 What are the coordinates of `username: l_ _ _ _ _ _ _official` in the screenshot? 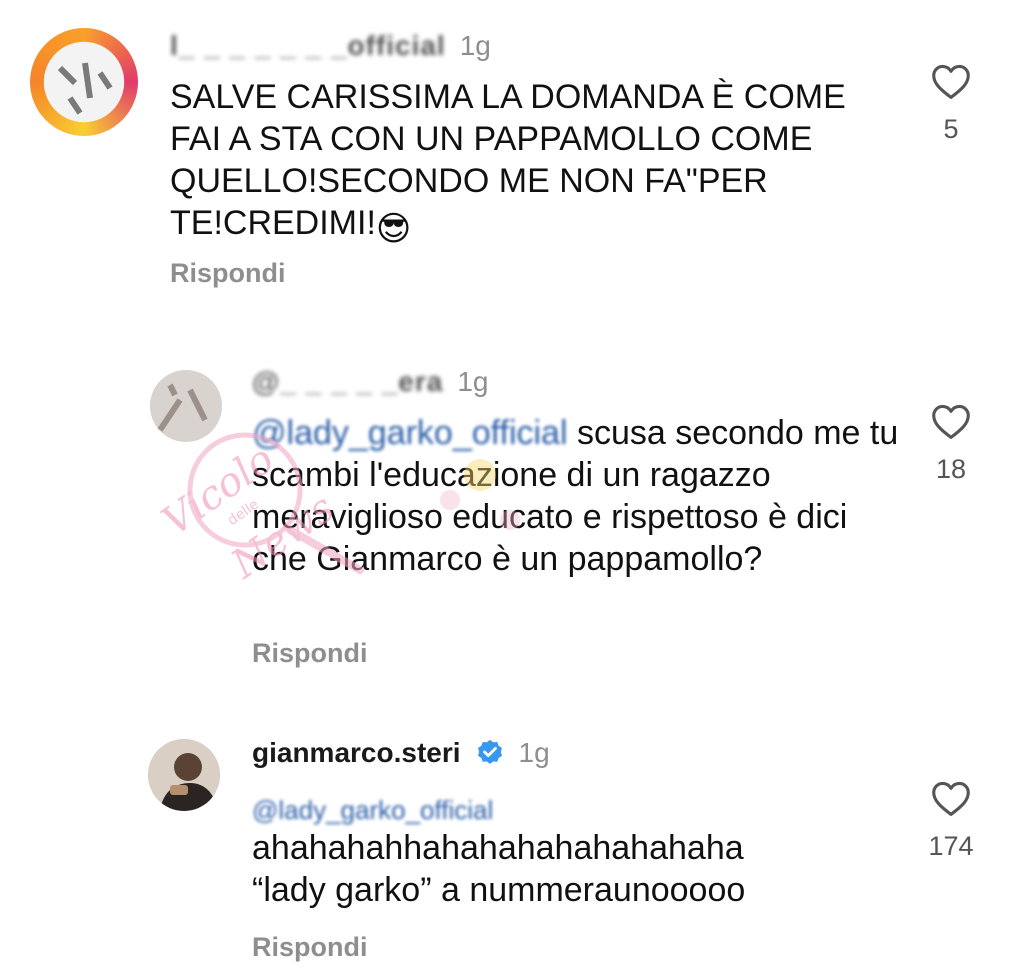 It's located at (308, 46).